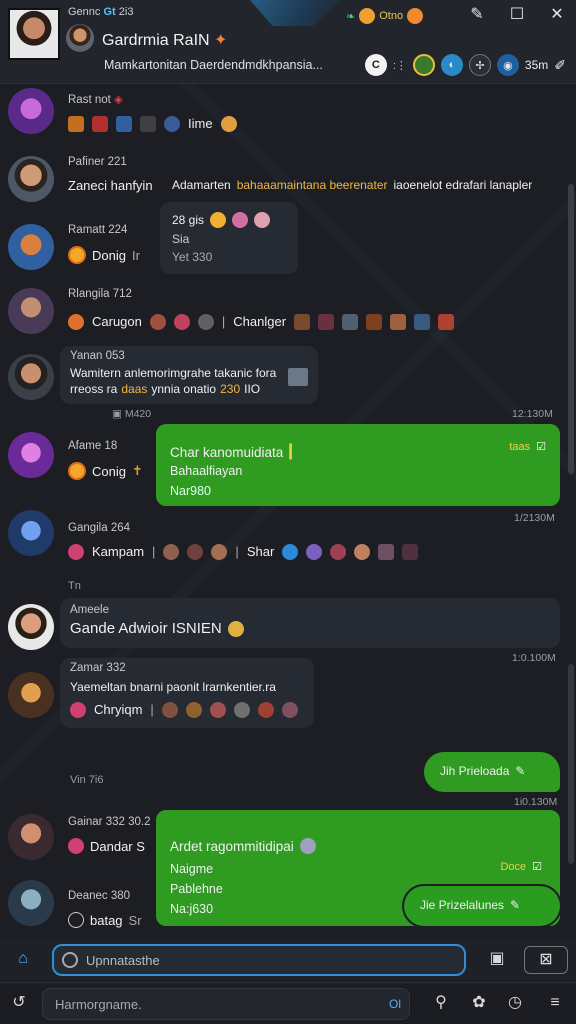  I want to click on message-text: Dandar S, so click(117, 846).